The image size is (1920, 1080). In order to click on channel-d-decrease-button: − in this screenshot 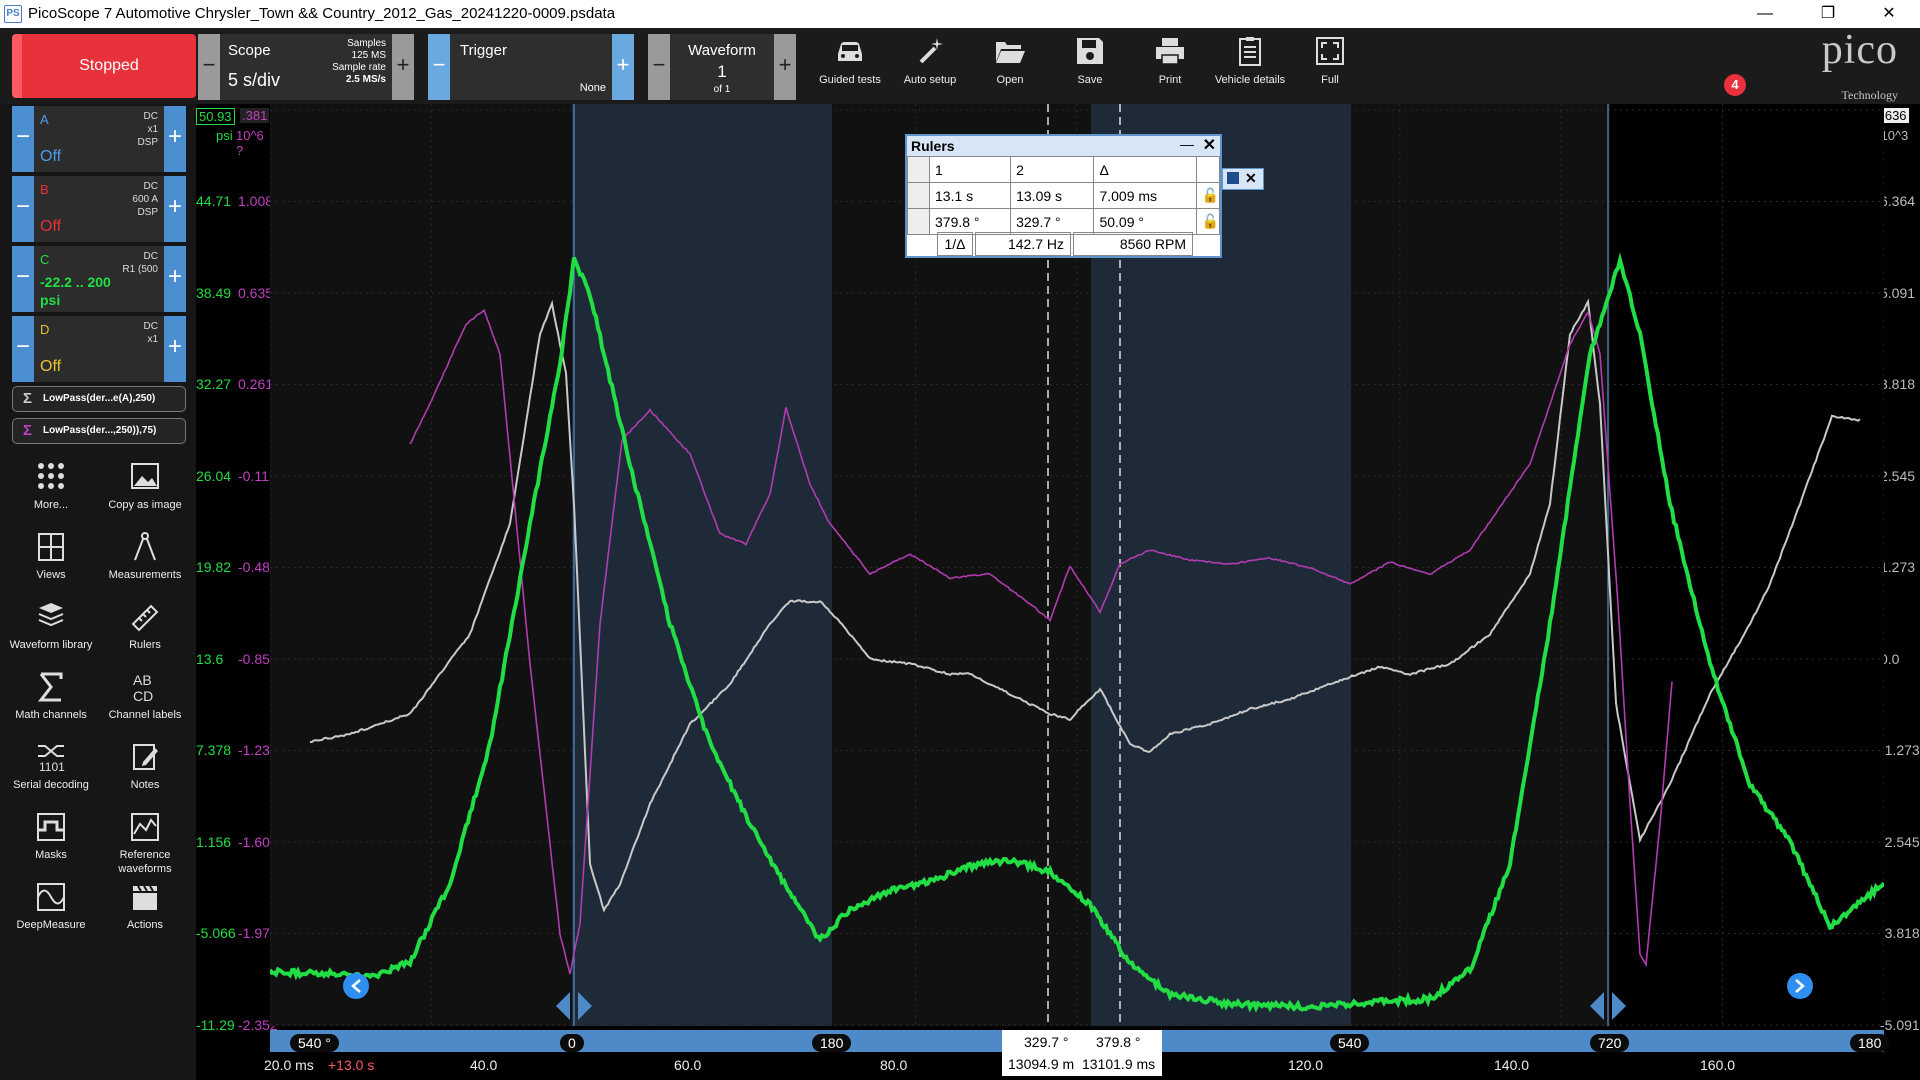, I will do `click(23, 349)`.